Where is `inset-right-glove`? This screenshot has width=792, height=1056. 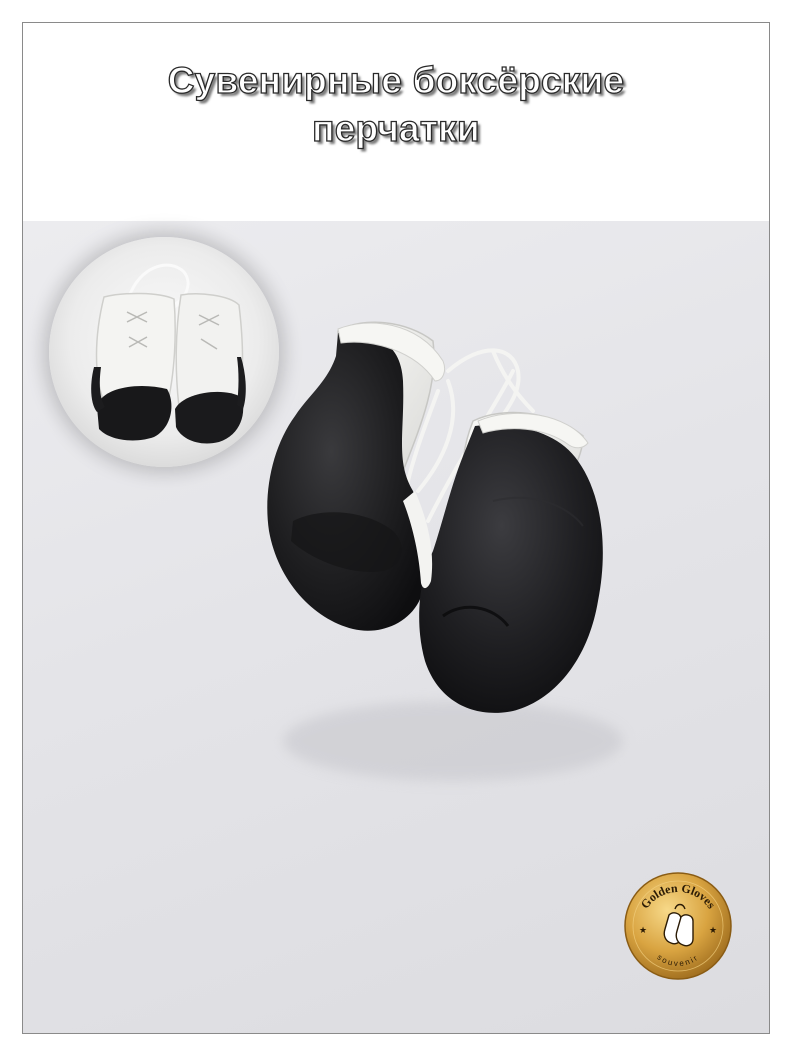
inset-right-glove is located at coordinates (209, 350).